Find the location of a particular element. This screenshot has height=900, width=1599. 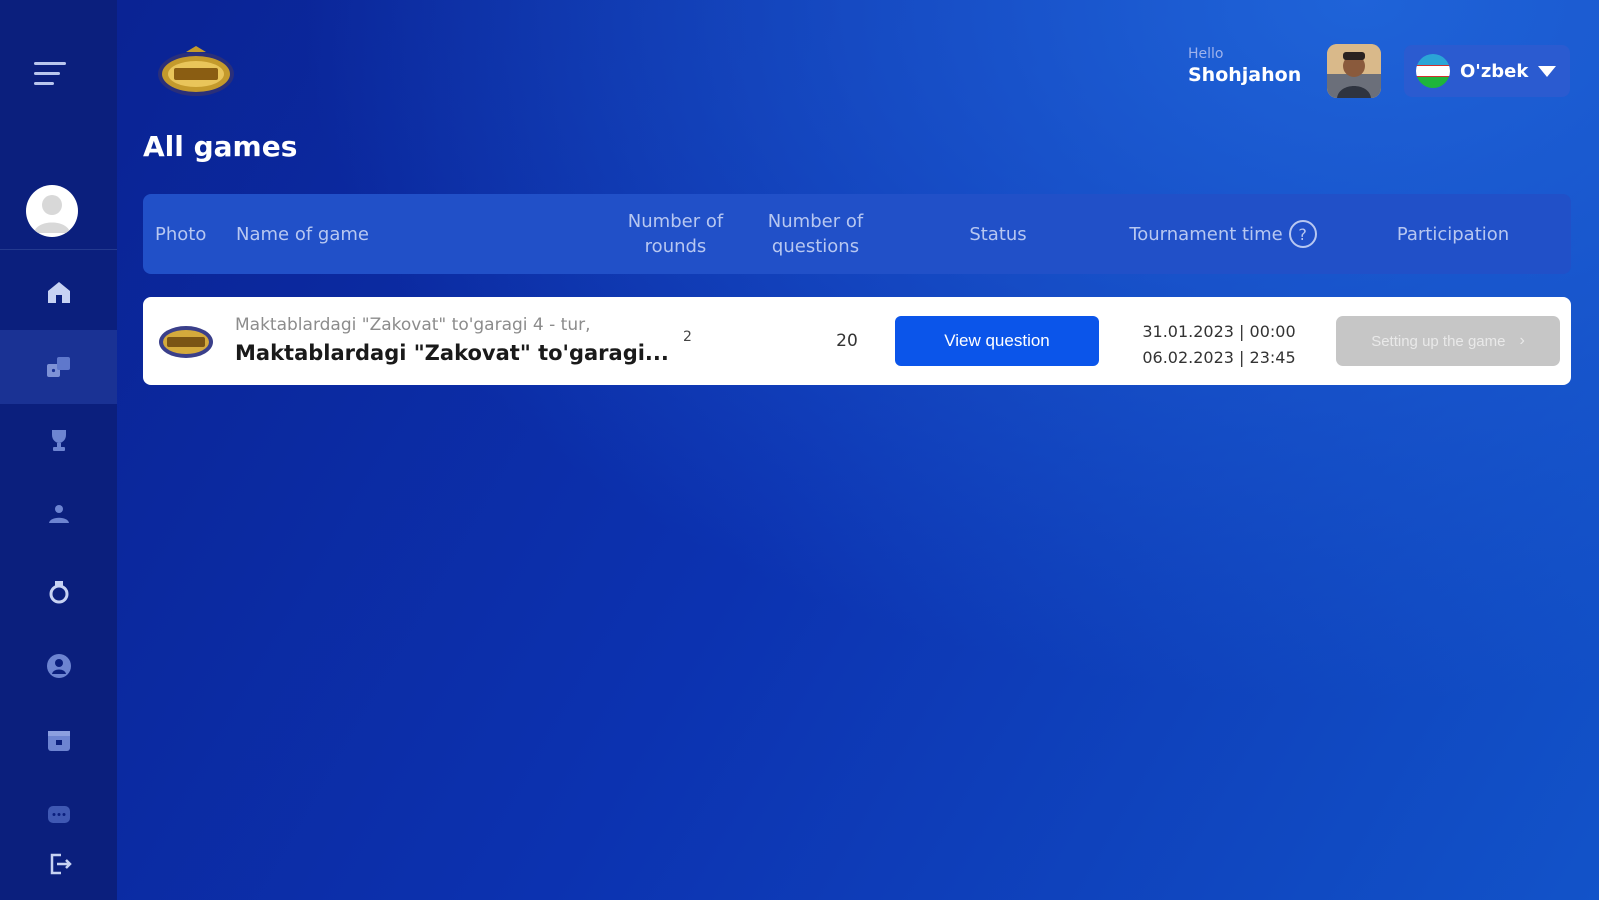

column-participation: Participation is located at coordinates (1453, 234).